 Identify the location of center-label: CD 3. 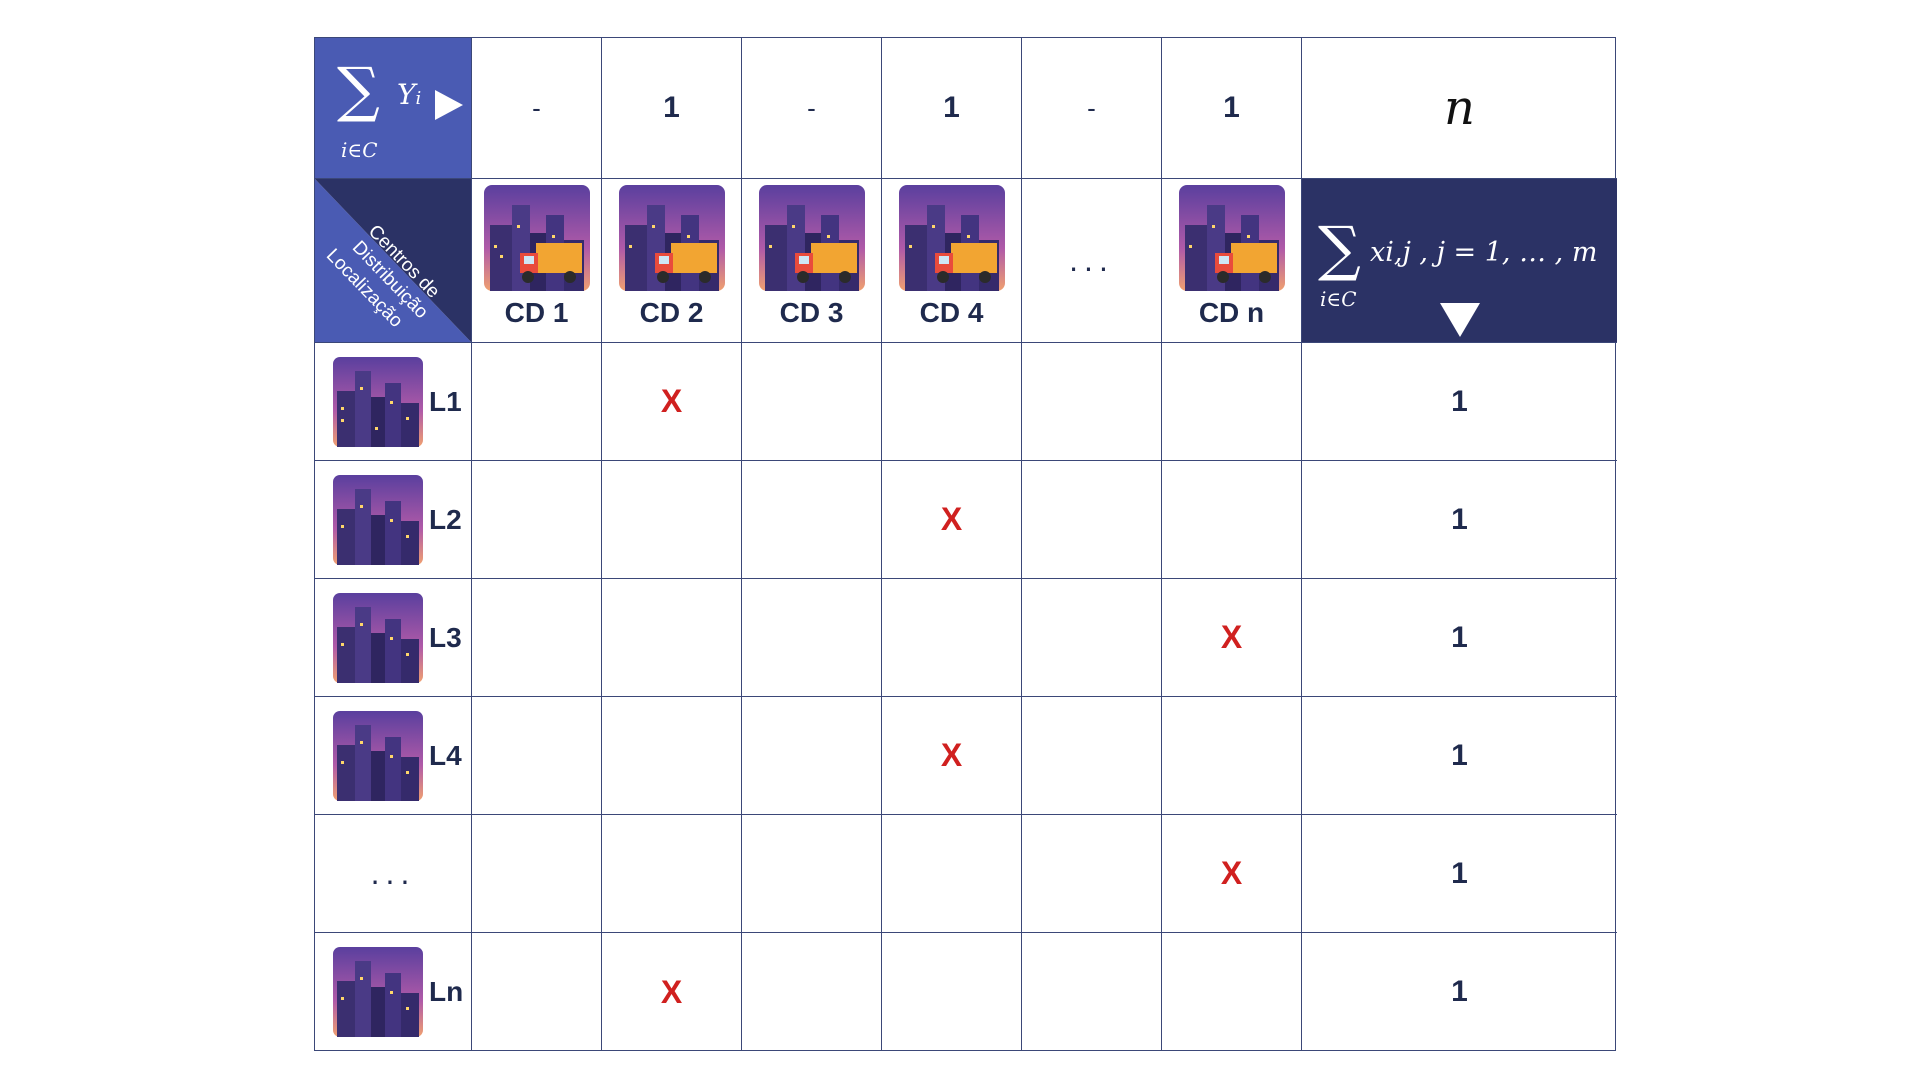
(811, 312).